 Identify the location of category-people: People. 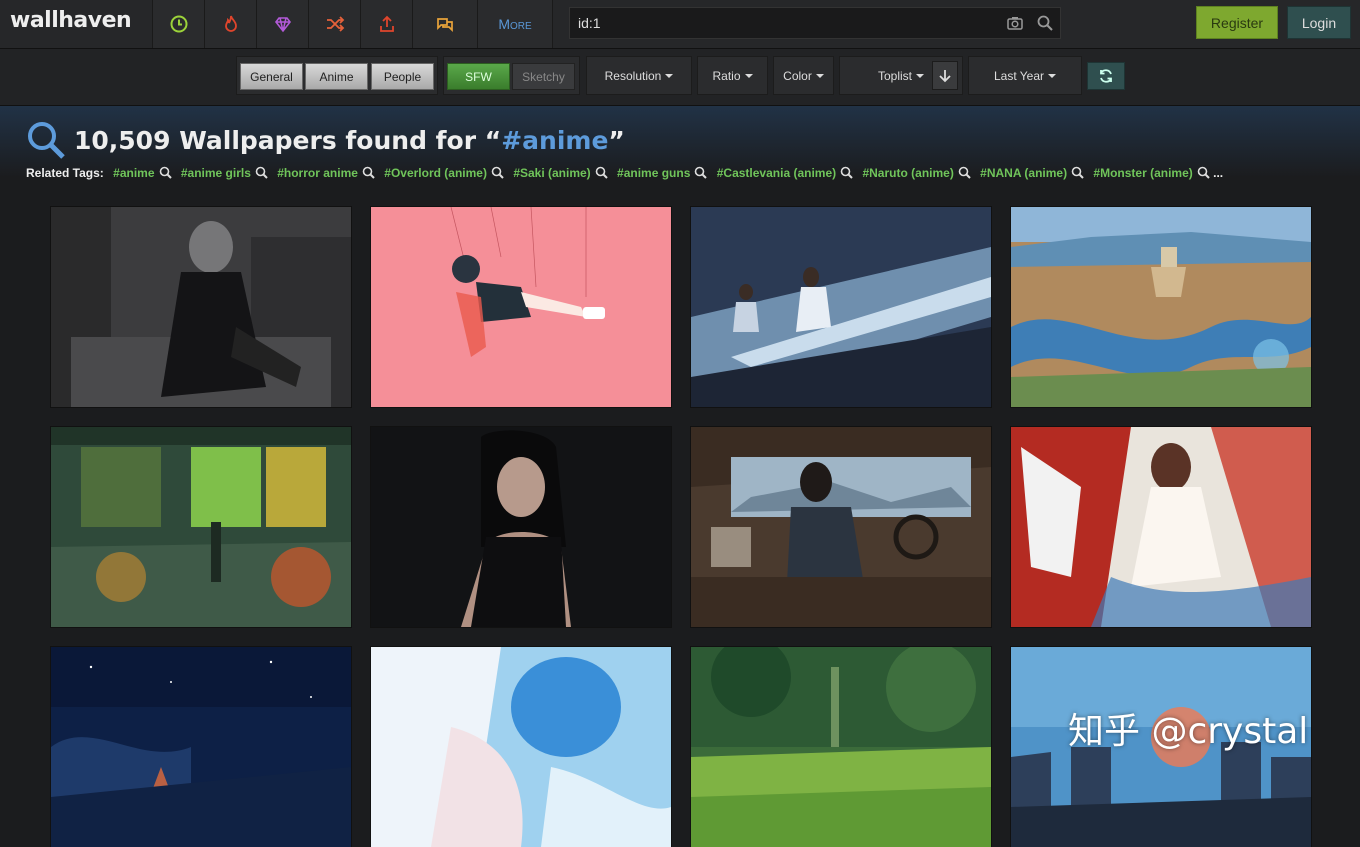
(402, 76).